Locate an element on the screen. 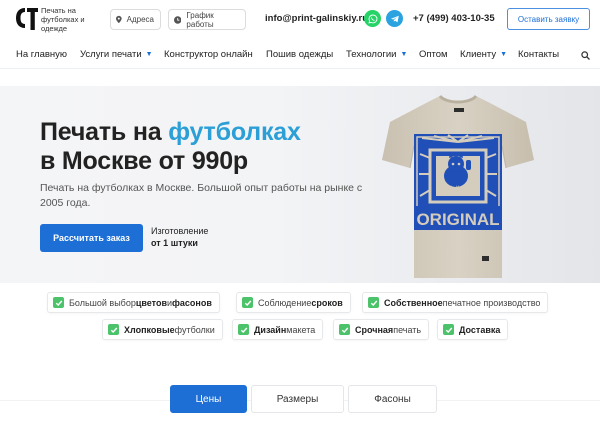  logo is located at coordinates (27, 19).